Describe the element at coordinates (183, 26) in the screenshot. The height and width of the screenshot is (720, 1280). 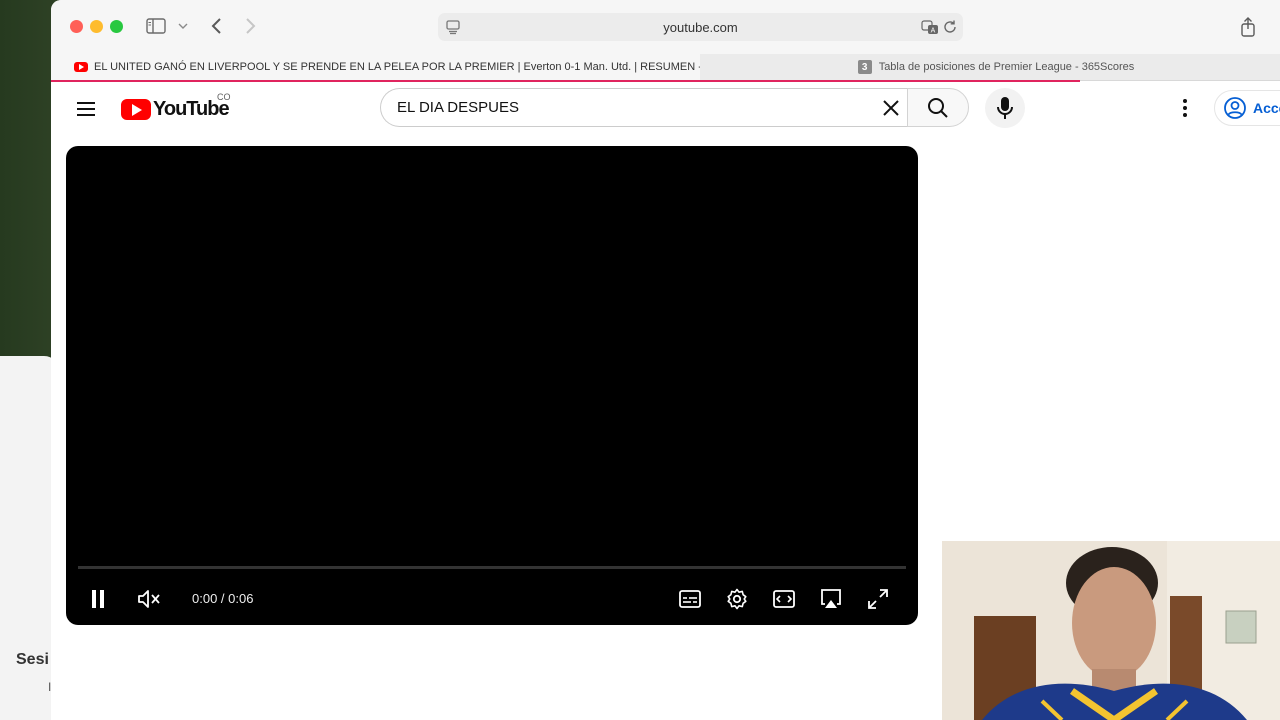
I see `chevron-down-icon` at that location.